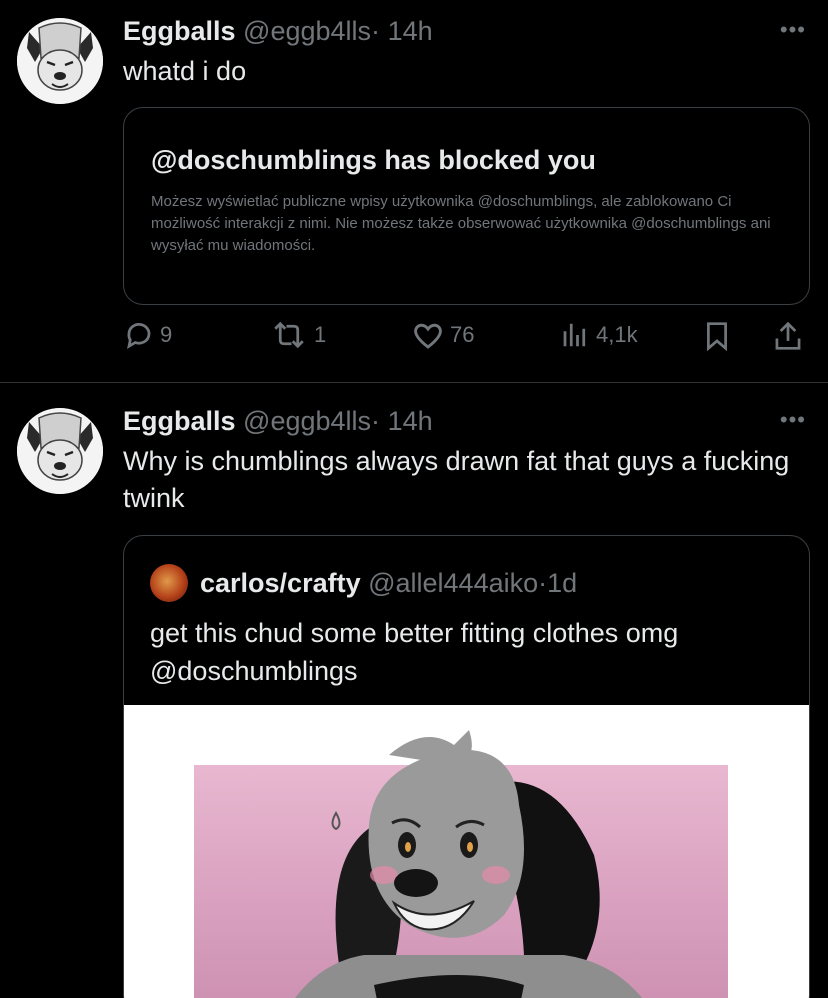  Describe the element at coordinates (166, 334) in the screenshot. I see `reply-count: 9` at that location.